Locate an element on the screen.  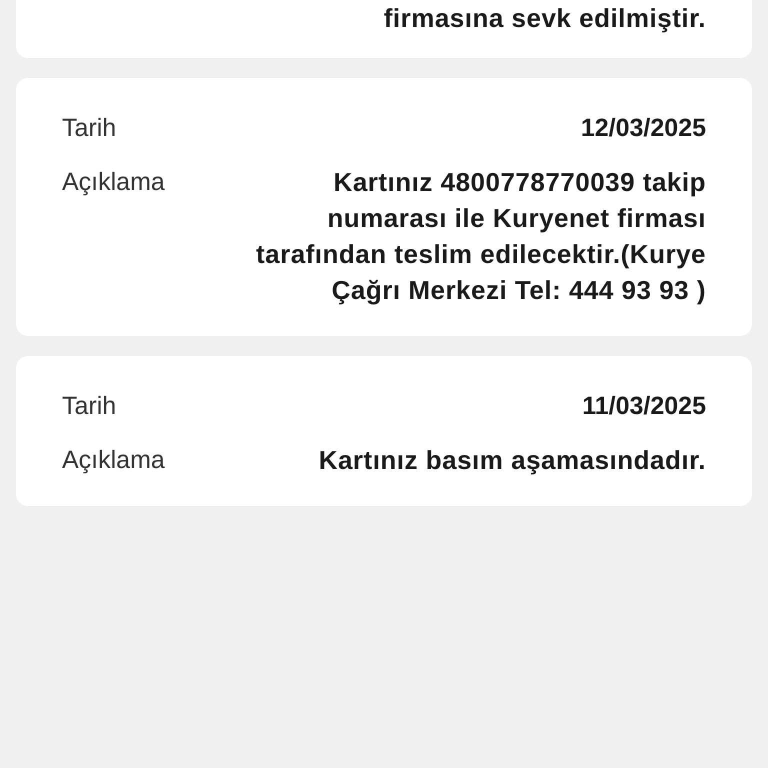
description-value: firmasına sevk edilmiştir. is located at coordinates (545, 18).